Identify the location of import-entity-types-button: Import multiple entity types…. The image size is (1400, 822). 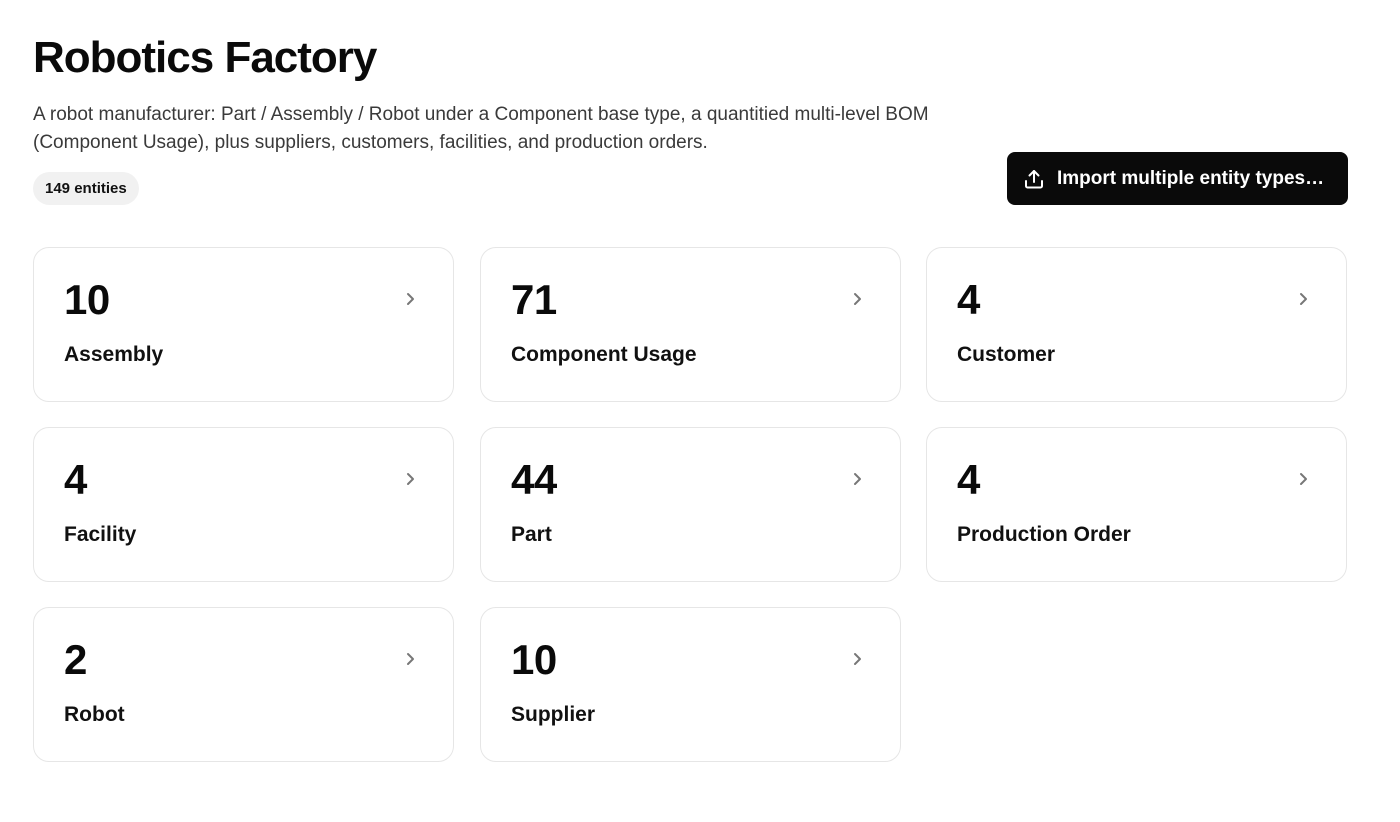
(1177, 178).